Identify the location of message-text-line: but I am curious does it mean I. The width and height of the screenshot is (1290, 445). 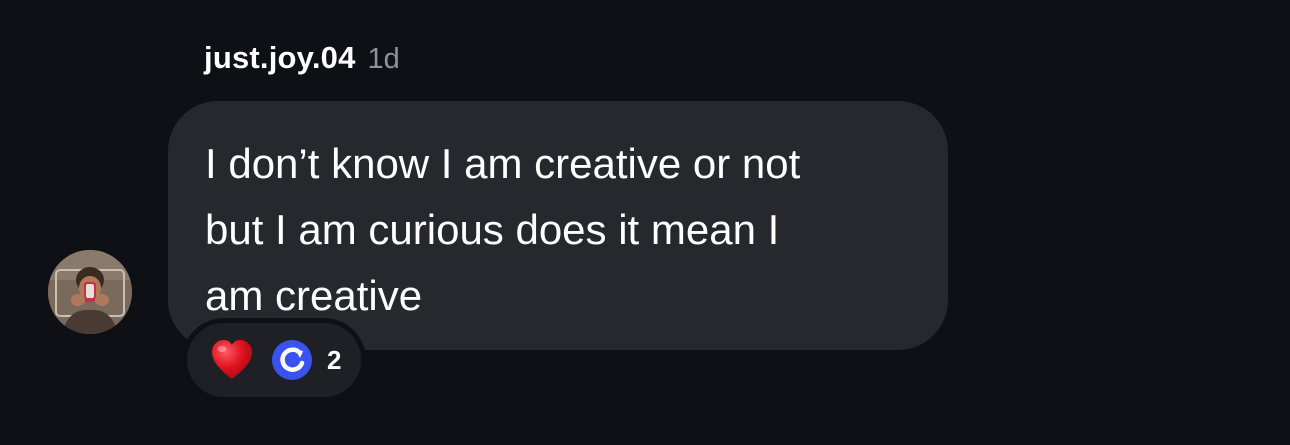
(492, 229).